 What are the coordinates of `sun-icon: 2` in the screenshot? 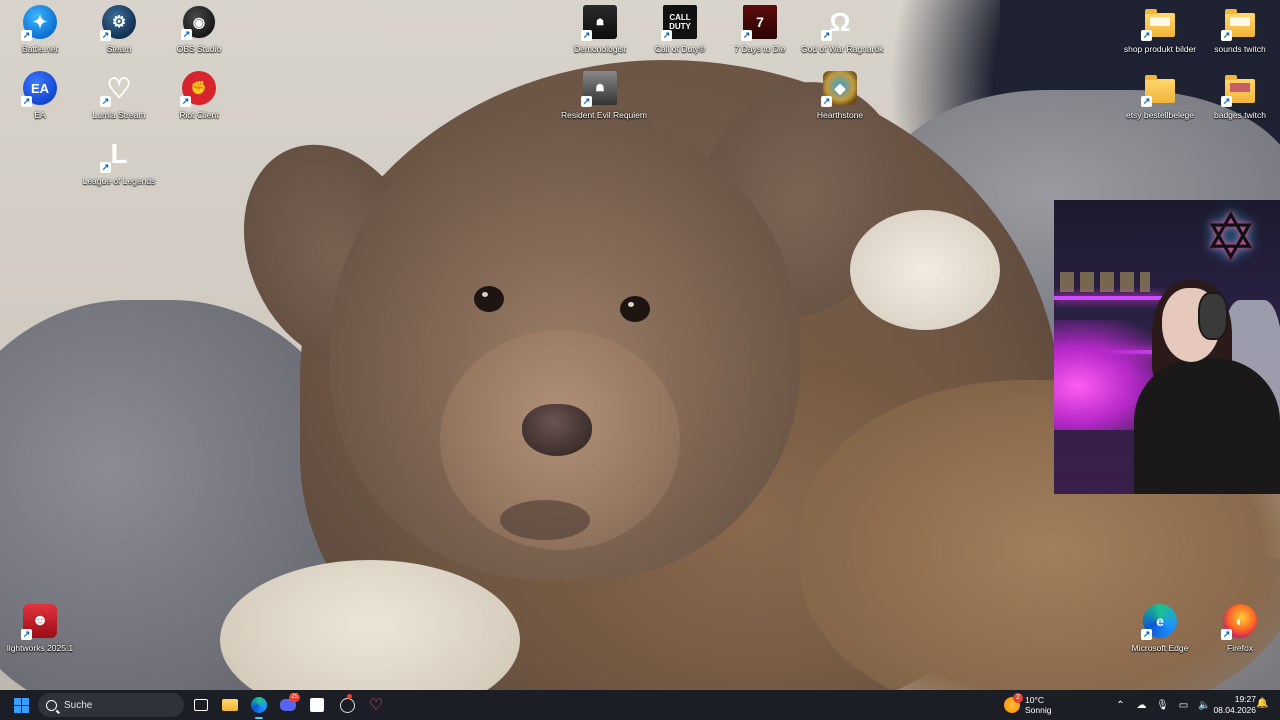 It's located at (1013, 703).